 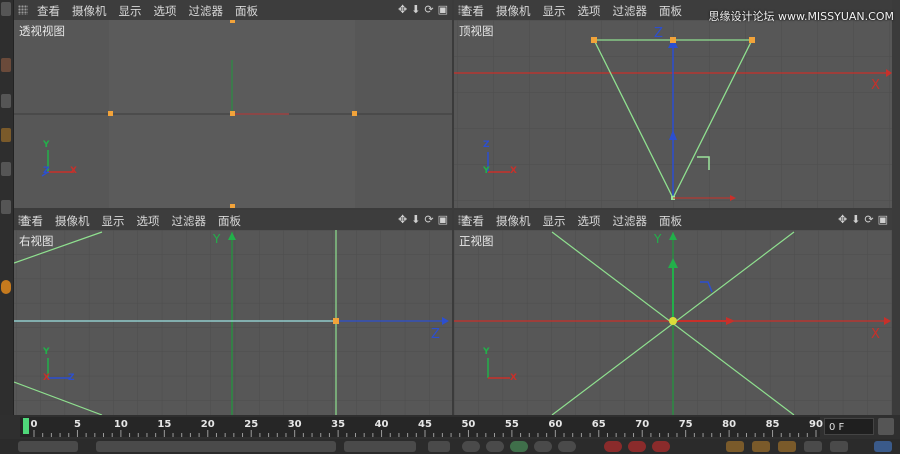 I want to click on timeline-track: 0 5 10 15 20 25 30 35 40 45 50 55 60 65 70 75 80 85 90, so click(x=421, y=427).